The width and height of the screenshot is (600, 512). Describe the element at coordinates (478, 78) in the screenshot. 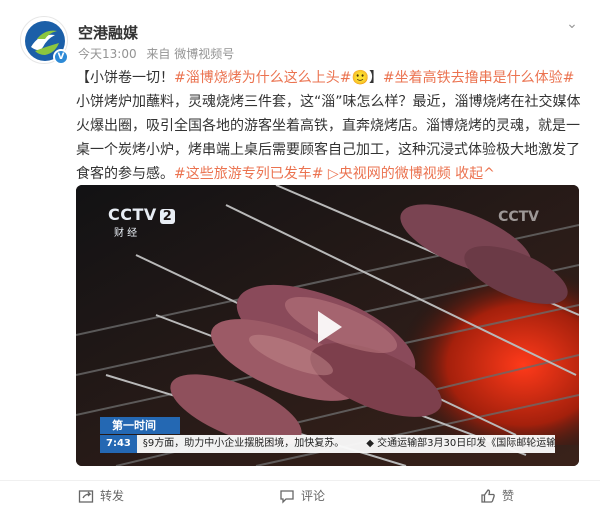

I see `hashtag-high-speed-rail: #坐着高铁去撸串是什么体验#` at that location.